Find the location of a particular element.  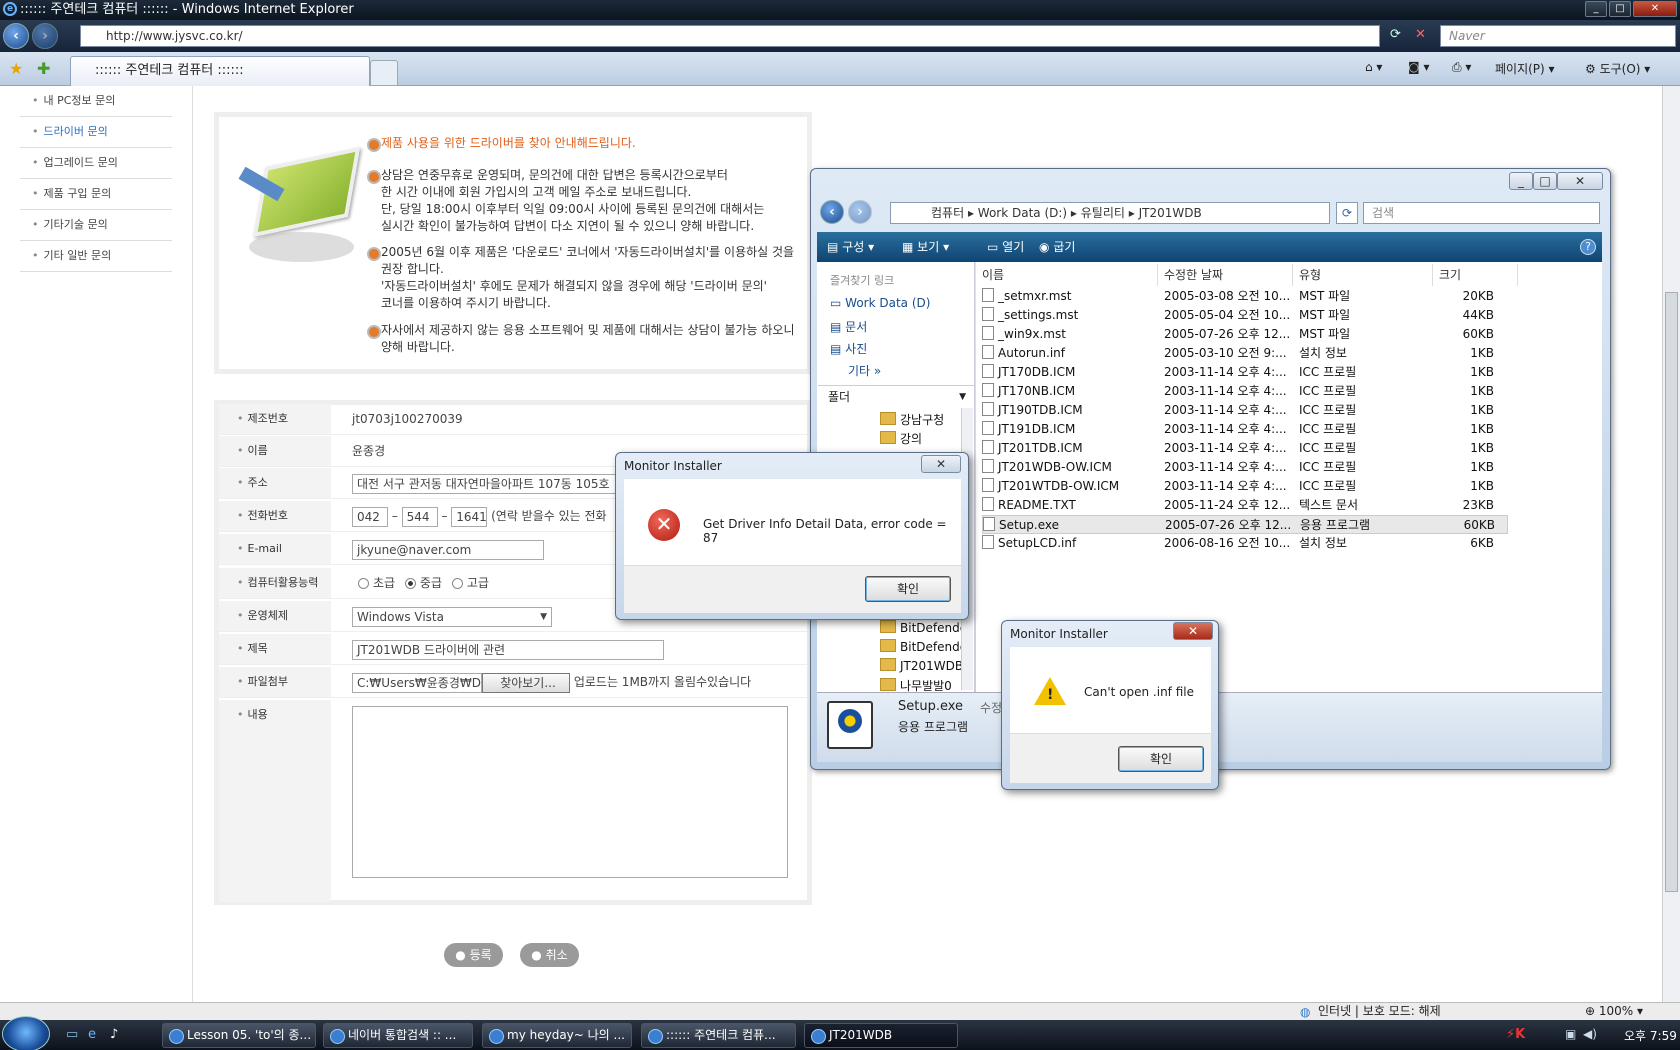

close-button: ✕ is located at coordinates (1655, 9).